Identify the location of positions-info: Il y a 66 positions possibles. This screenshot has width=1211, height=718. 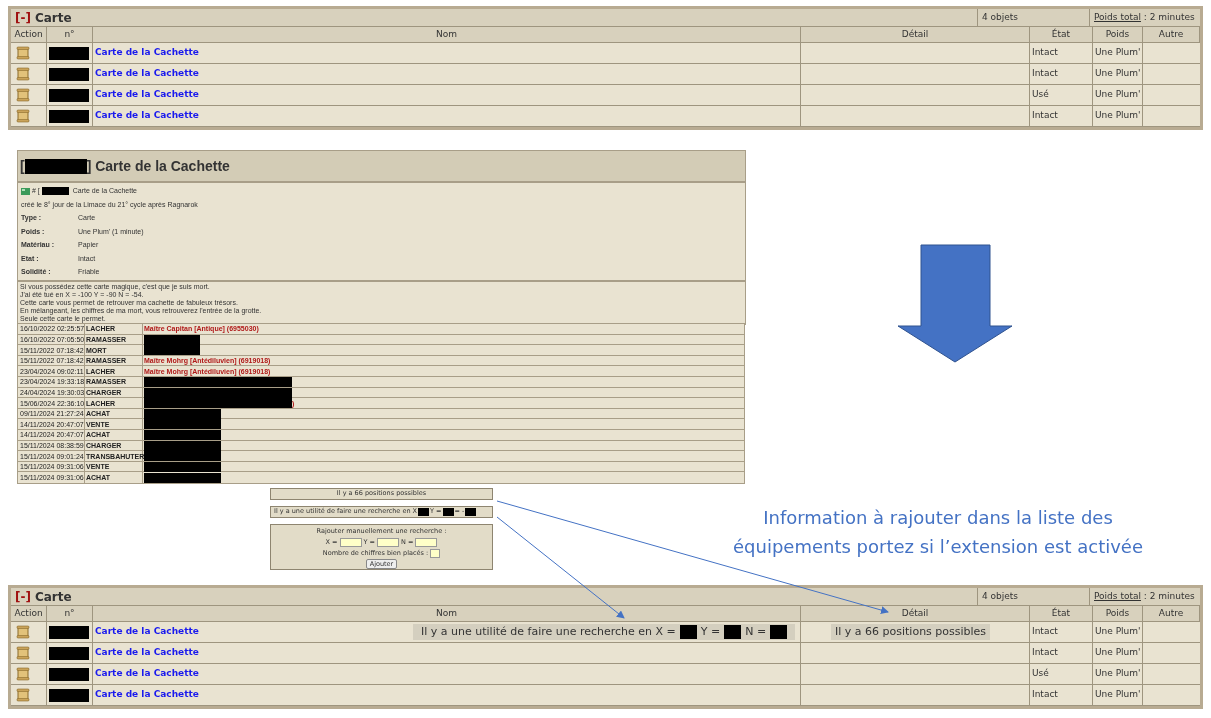
(911, 632).